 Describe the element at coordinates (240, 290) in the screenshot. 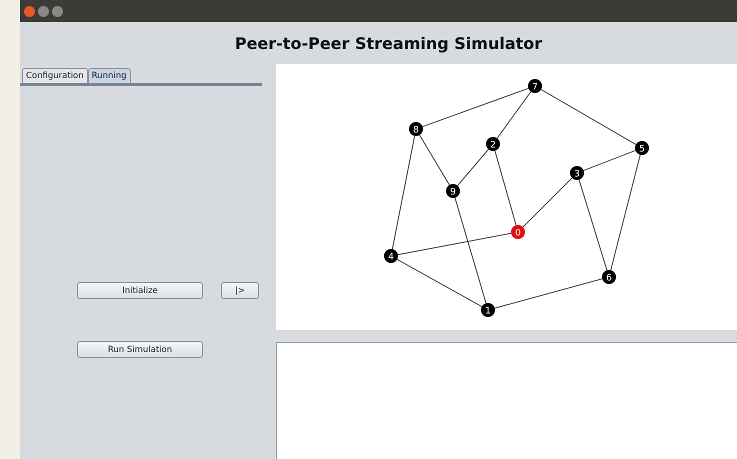

I see `step-button: |>` at that location.